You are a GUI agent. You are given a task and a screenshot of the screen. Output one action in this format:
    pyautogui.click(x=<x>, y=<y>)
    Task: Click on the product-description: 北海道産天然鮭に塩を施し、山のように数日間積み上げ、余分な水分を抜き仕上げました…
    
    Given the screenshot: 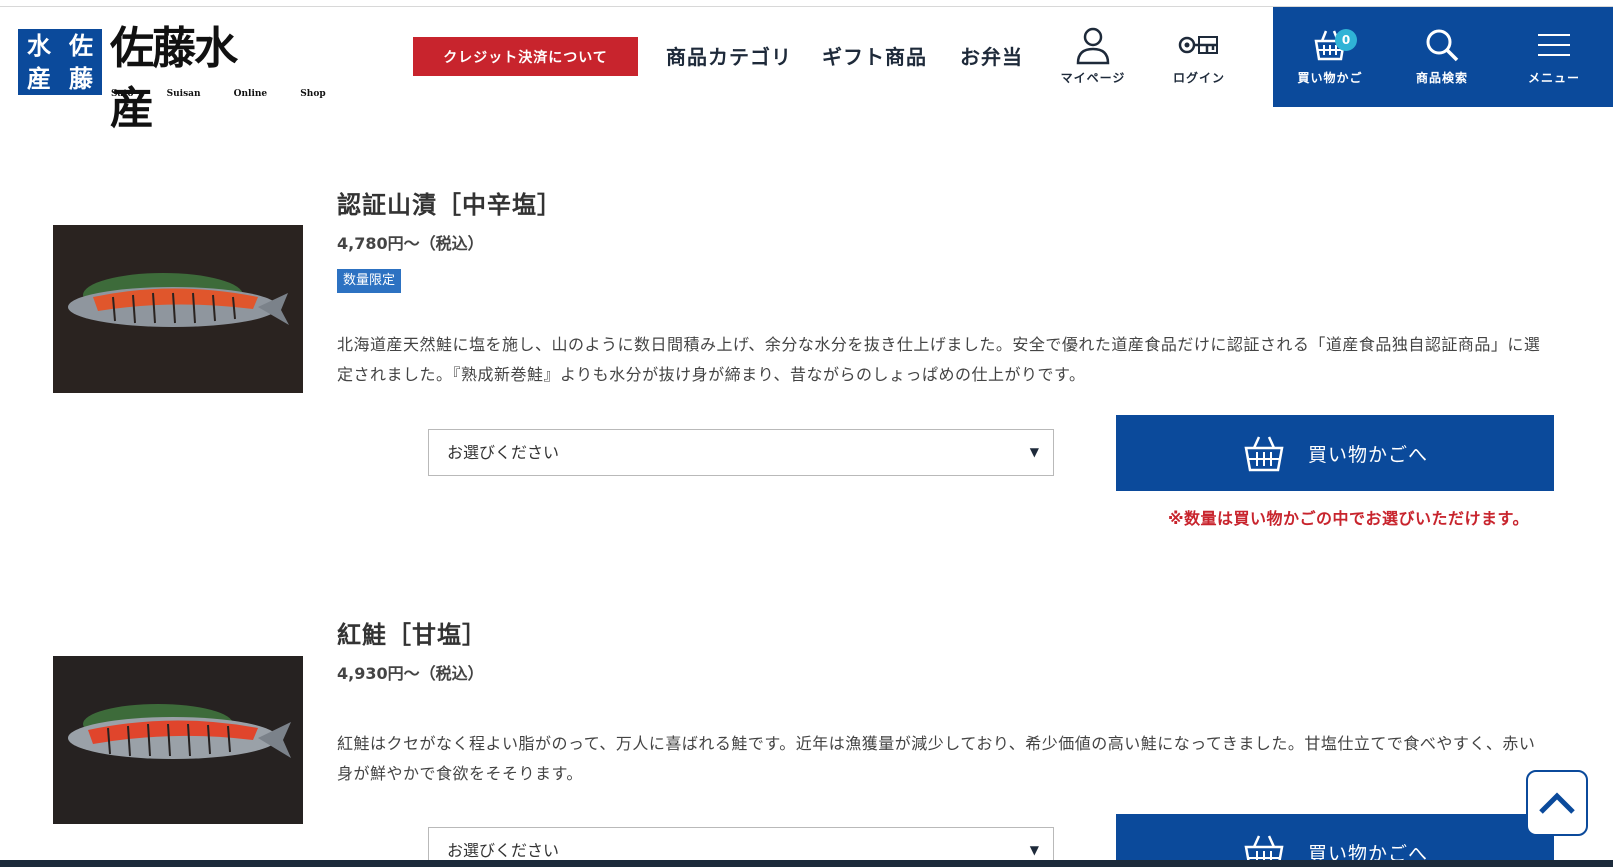 What is the action you would take?
    pyautogui.click(x=939, y=359)
    